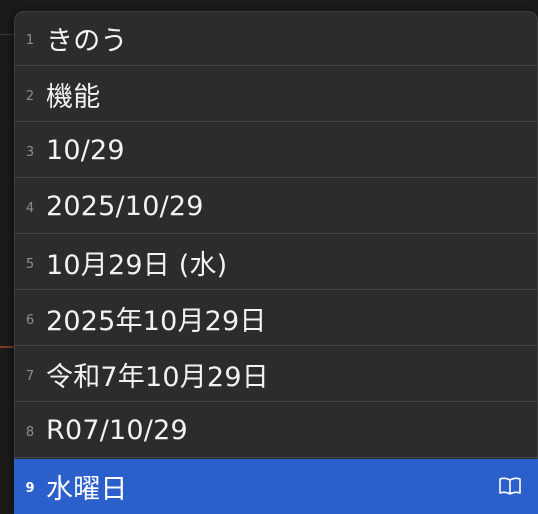 The width and height of the screenshot is (538, 514). Describe the element at coordinates (276, 374) in the screenshot. I see `candidate-row-7: 7 令和7年10月29日` at that location.